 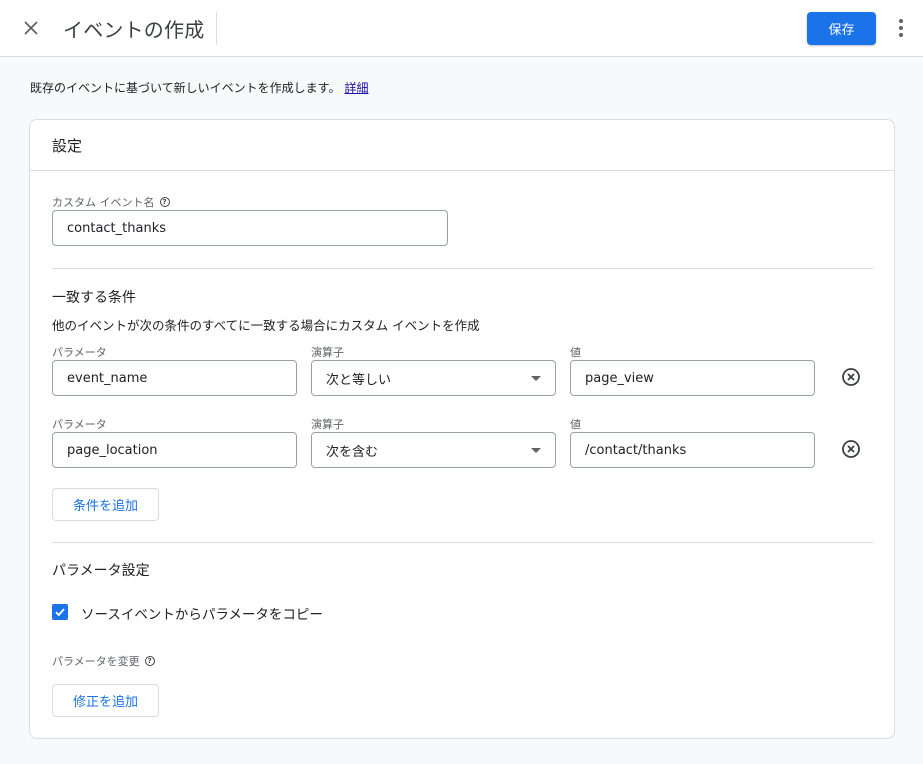 What do you see at coordinates (31, 28) in the screenshot?
I see `close-icon` at bounding box center [31, 28].